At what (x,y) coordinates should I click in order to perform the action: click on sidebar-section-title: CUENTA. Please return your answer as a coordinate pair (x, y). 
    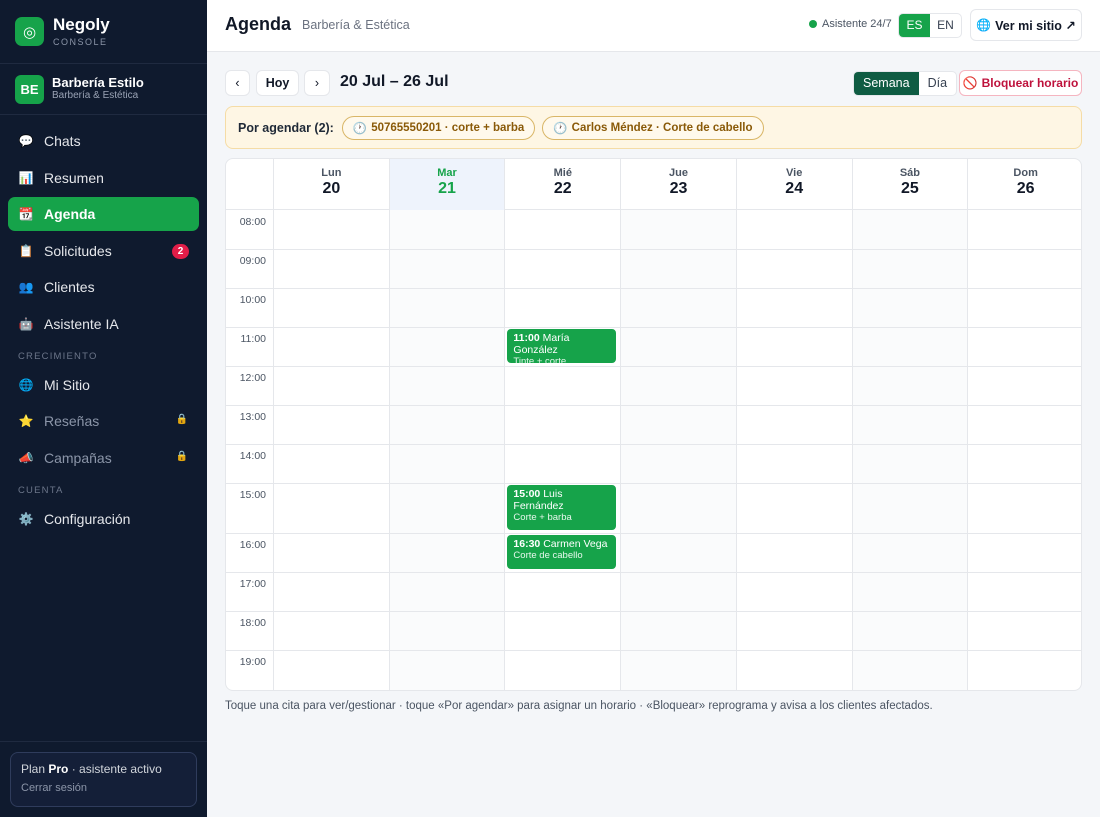
    Looking at the image, I should click on (41, 490).